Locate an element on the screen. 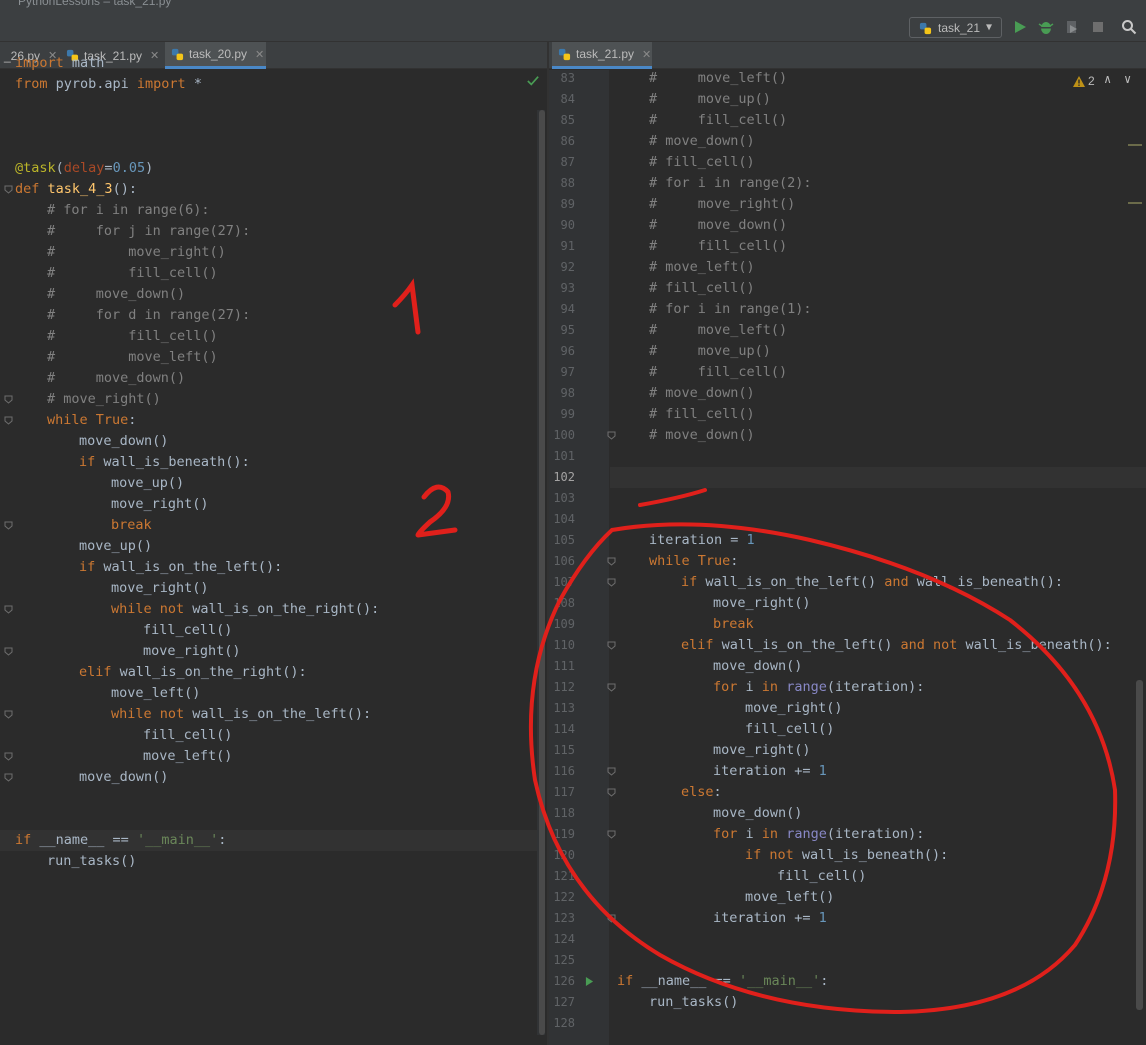  code-line: run_tasks() is located at coordinates (91, 861).